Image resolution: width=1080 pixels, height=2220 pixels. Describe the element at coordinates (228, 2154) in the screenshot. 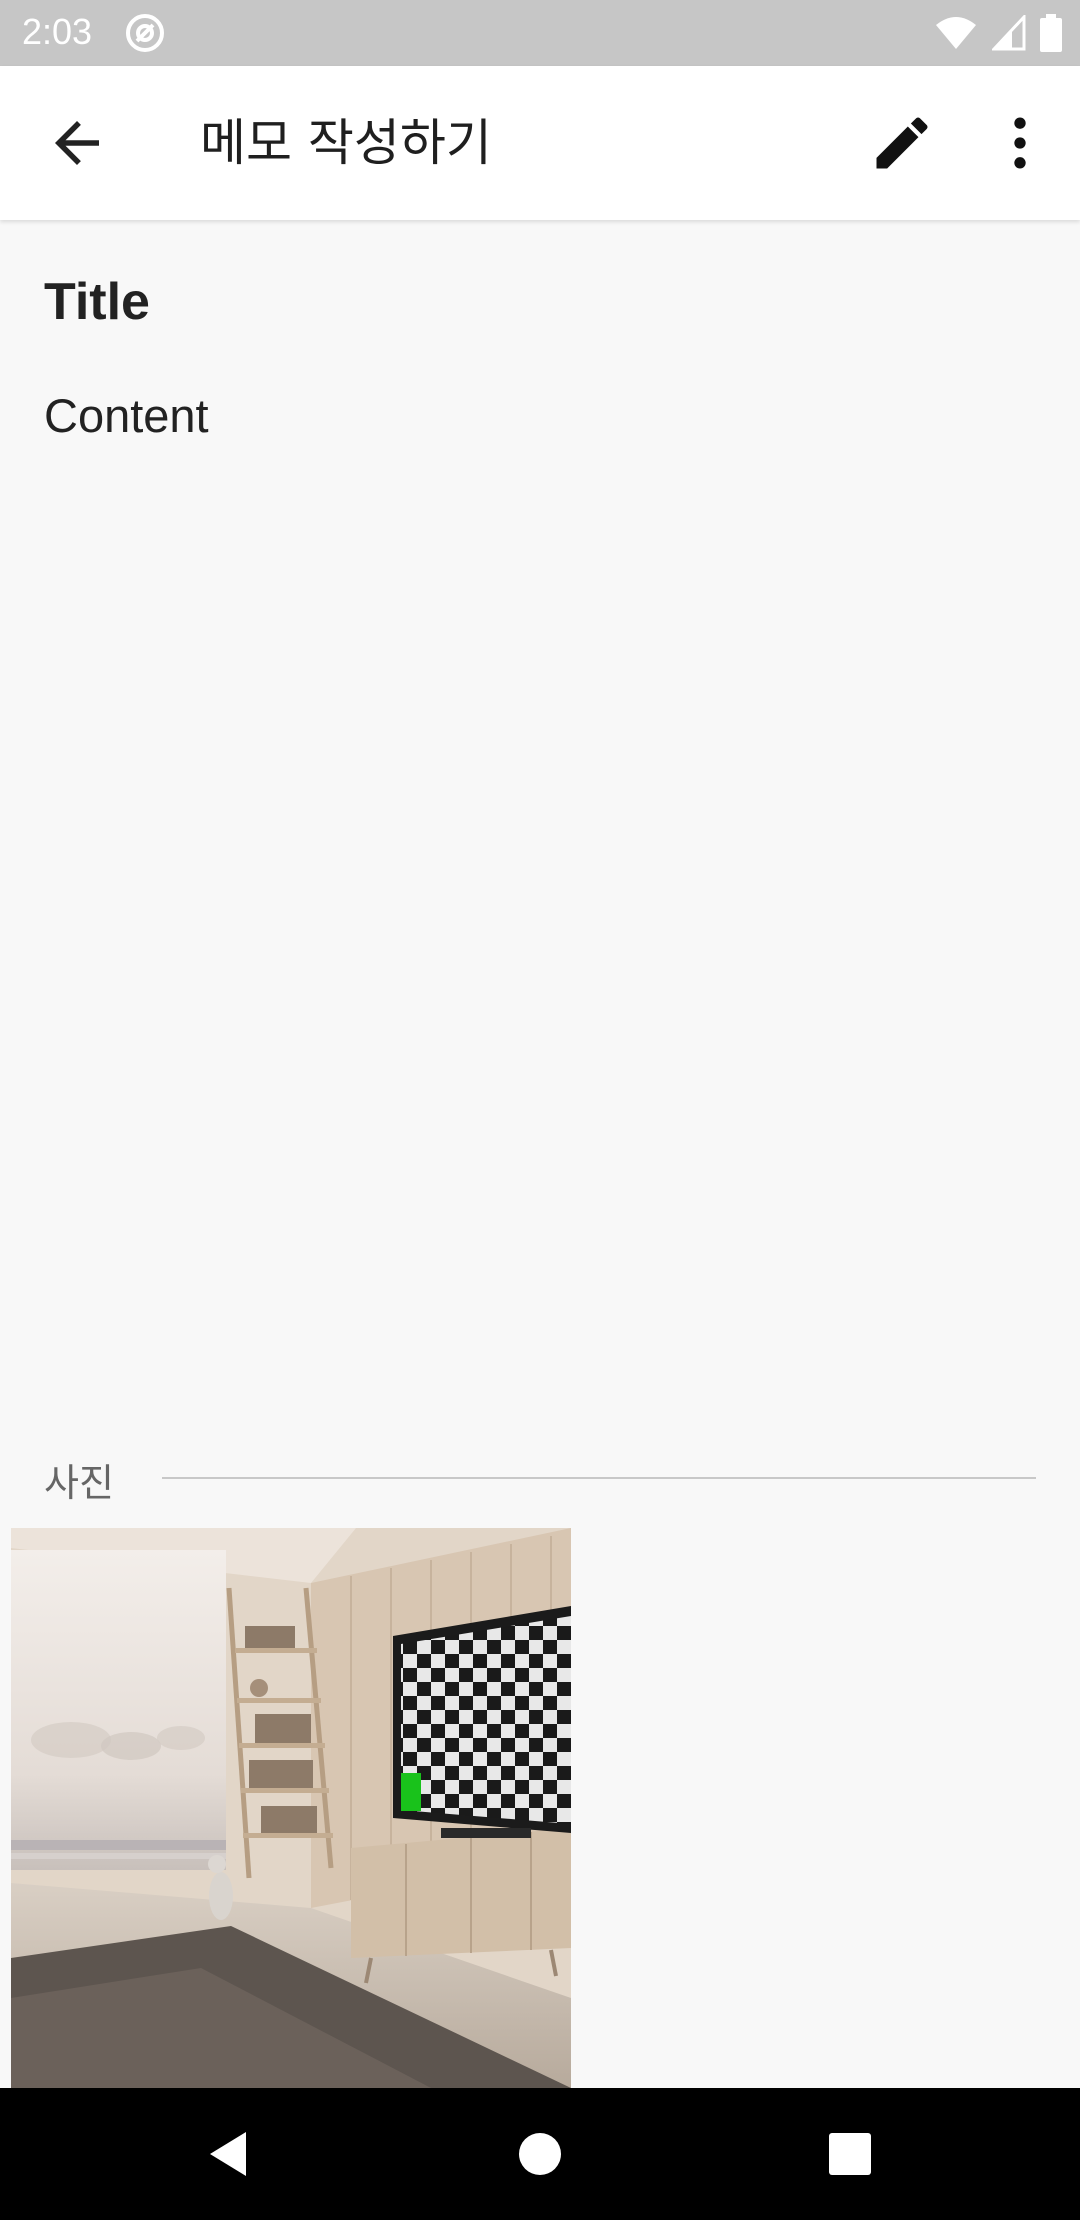

I see `triangle-back-icon` at that location.